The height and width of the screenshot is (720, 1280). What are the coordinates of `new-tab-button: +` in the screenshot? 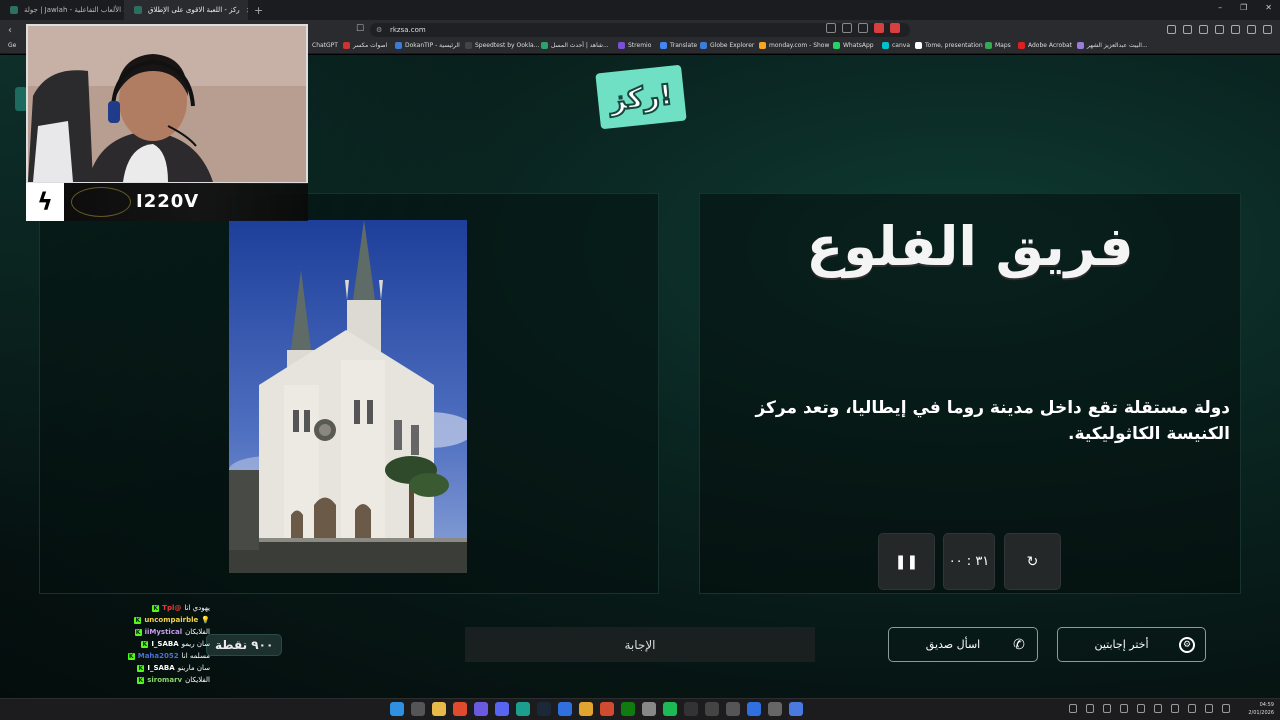 It's located at (258, 10).